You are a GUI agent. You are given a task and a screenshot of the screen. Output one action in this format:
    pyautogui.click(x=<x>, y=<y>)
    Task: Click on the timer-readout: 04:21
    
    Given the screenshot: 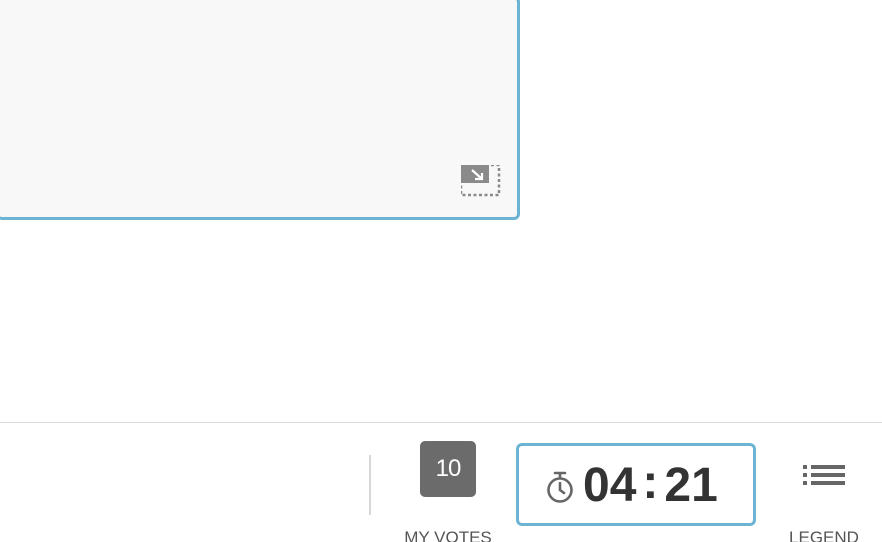 What is the action you would take?
    pyautogui.click(x=650, y=484)
    